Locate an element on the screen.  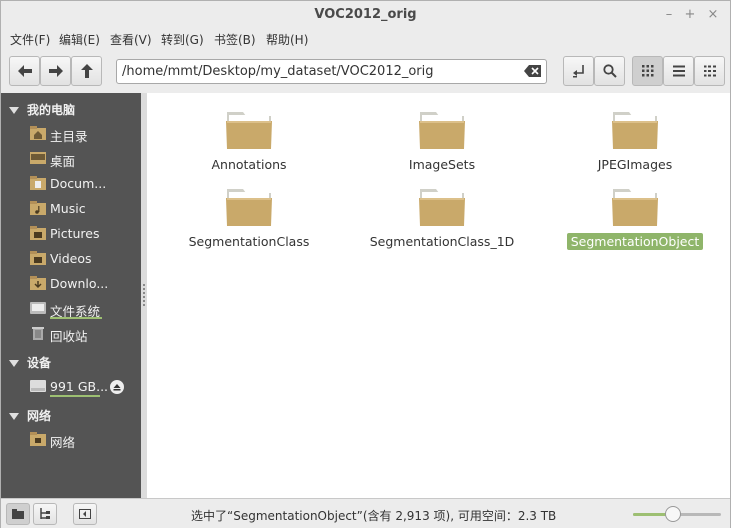
folder-item: SegmentationClass is located at coordinates (249, 221).